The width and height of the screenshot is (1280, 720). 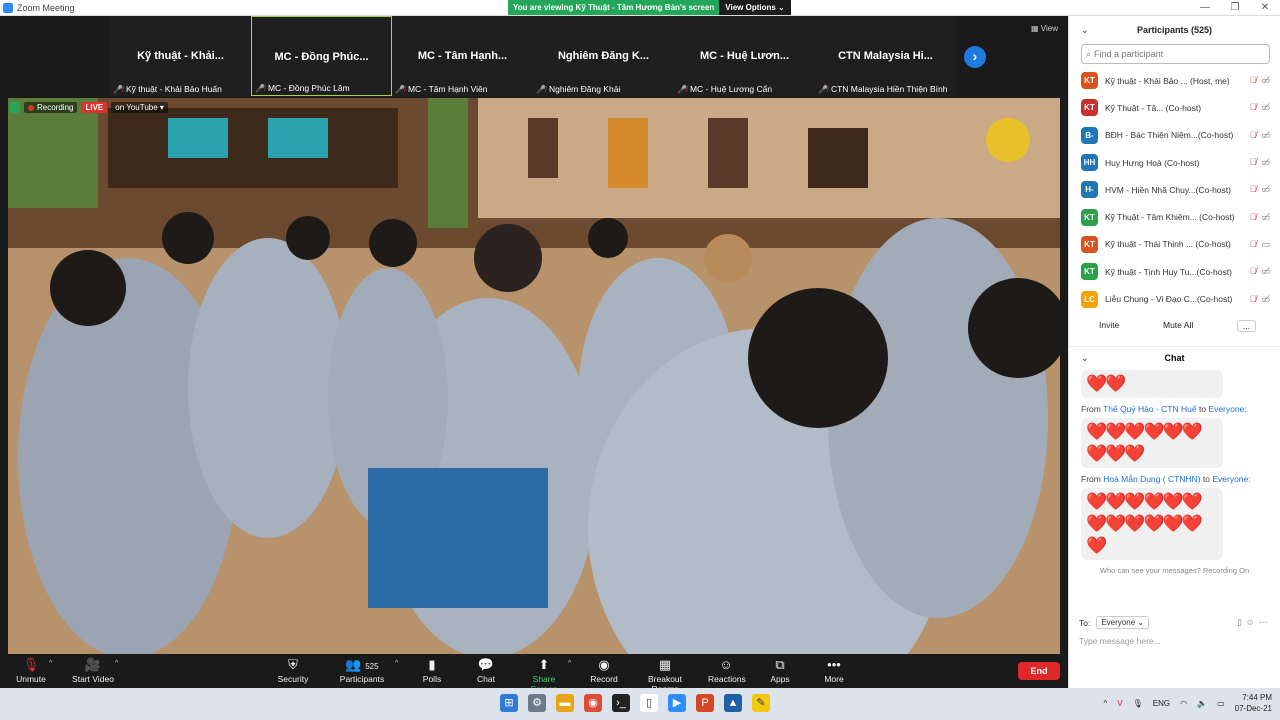 I want to click on participant-row: H- HVM - Hiền Nhã Chuy...(Co-host) 🎙̸ ▭̸, so click(x=1174, y=189).